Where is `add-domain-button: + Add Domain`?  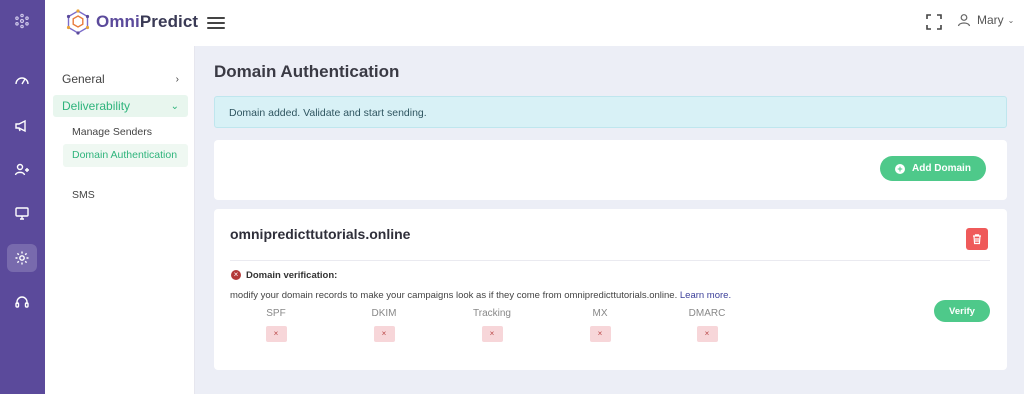
add-domain-button: + Add Domain is located at coordinates (933, 168).